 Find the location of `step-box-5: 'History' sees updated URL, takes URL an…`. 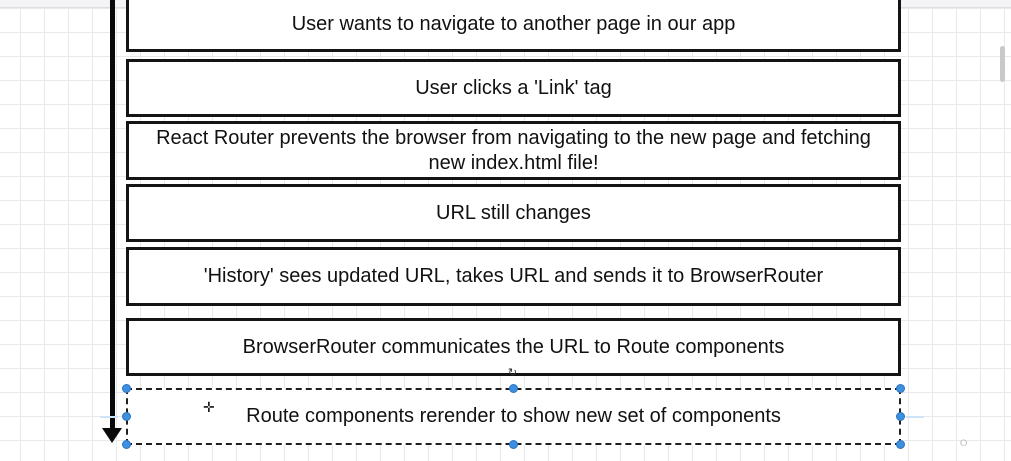

step-box-5: 'History' sees updated URL, takes URL an… is located at coordinates (513, 276).